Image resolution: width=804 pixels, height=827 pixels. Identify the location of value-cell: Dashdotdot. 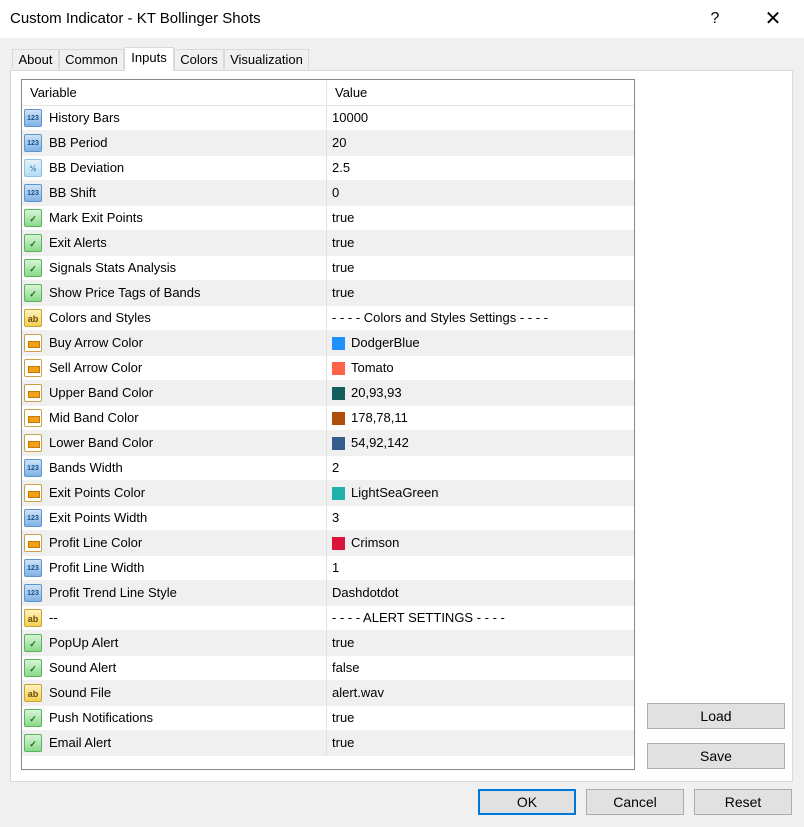
(480, 593).